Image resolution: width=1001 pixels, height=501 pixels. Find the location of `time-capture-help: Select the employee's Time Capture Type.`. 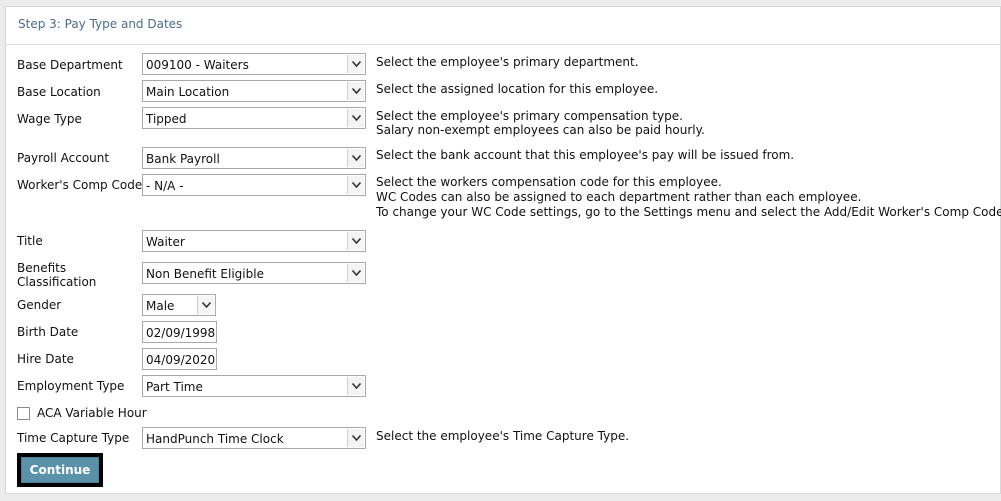

time-capture-help: Select the employee's Time Capture Type. is located at coordinates (502, 436).